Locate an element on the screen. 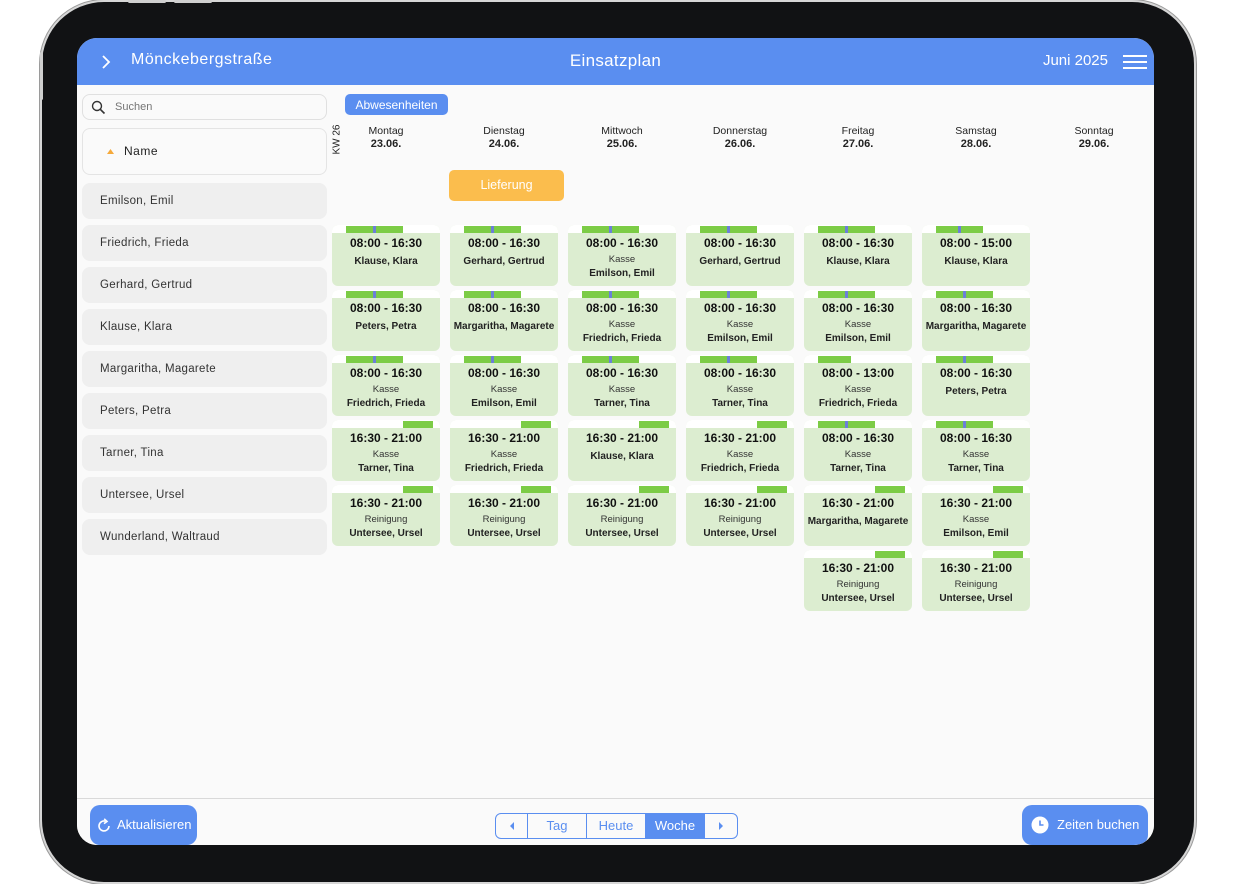 This screenshot has height=884, width=1234. shift-card: 16:30 - 21:00 Kasse Tarner, Tina is located at coordinates (386, 450).